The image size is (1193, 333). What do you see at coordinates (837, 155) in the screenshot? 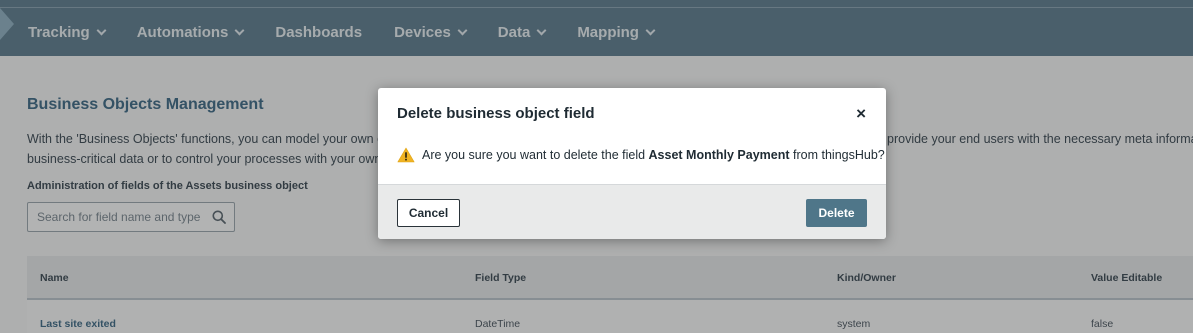
I see `message-suffix: from thingsHub?` at bounding box center [837, 155].